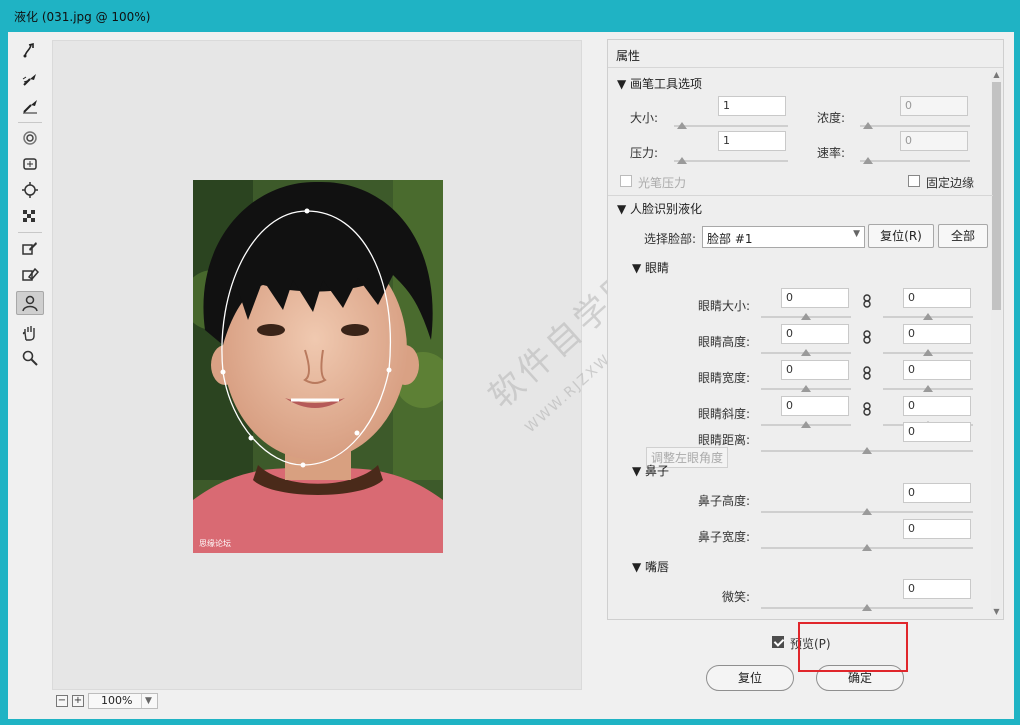 The image size is (1020, 725). Describe the element at coordinates (800, 195) in the screenshot. I see `section-divider` at that location.